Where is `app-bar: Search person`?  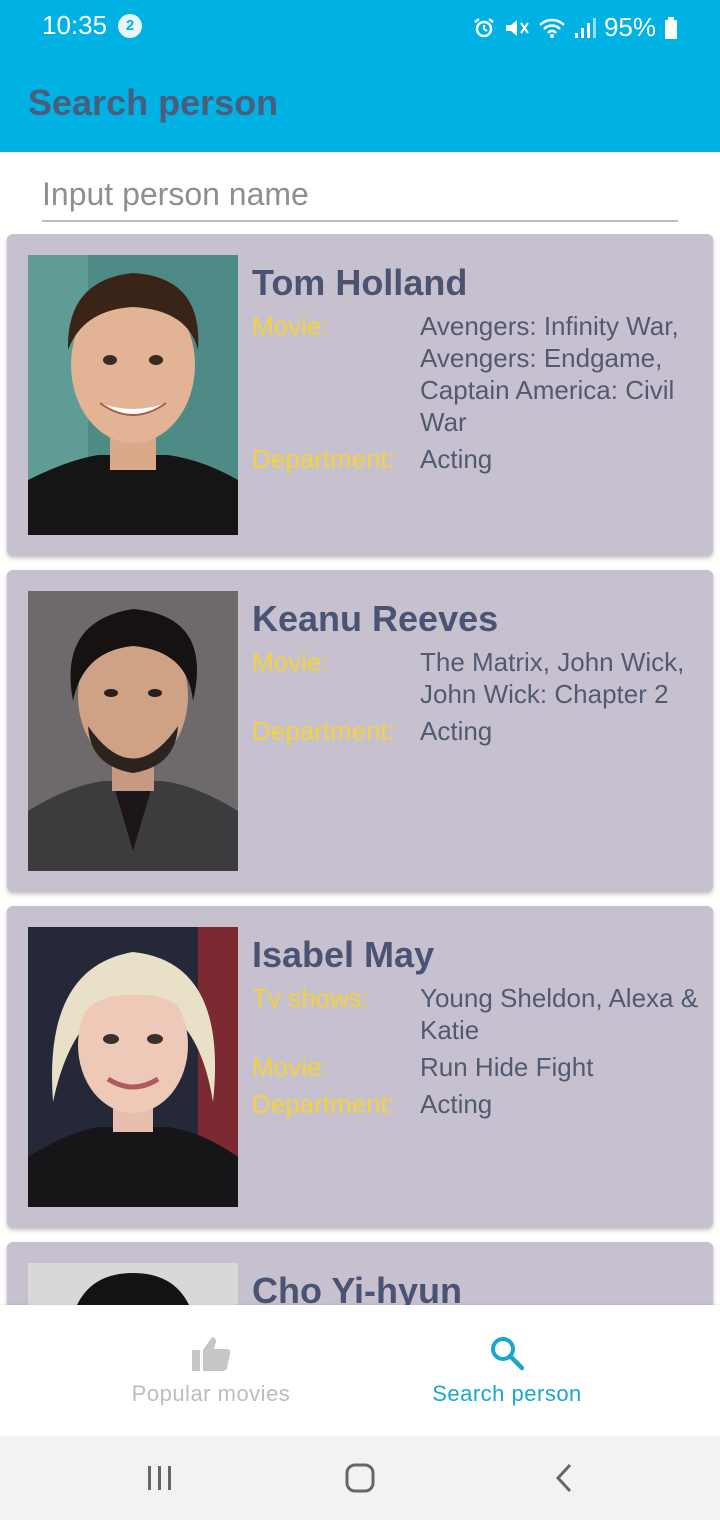
app-bar: Search person is located at coordinates (360, 104).